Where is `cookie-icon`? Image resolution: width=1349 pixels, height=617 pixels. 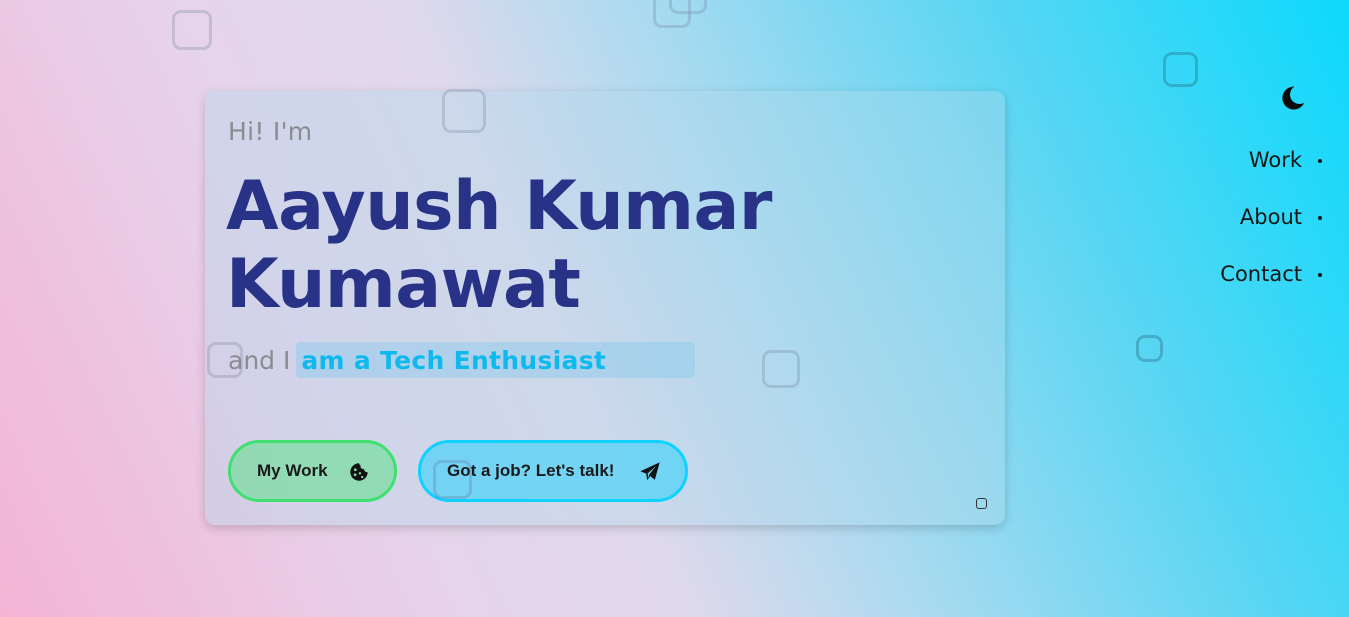 cookie-icon is located at coordinates (359, 472).